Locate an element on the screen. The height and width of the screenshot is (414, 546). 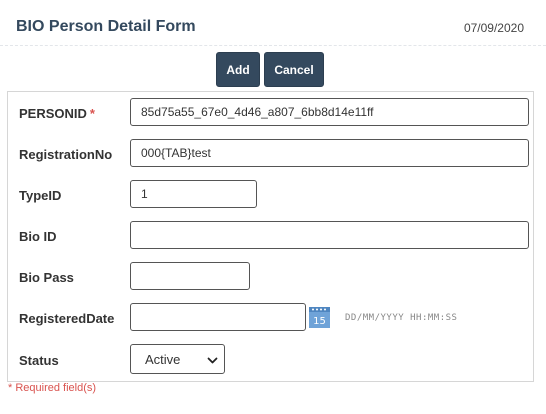
header-date: 07/09/2020 is located at coordinates (493, 28).